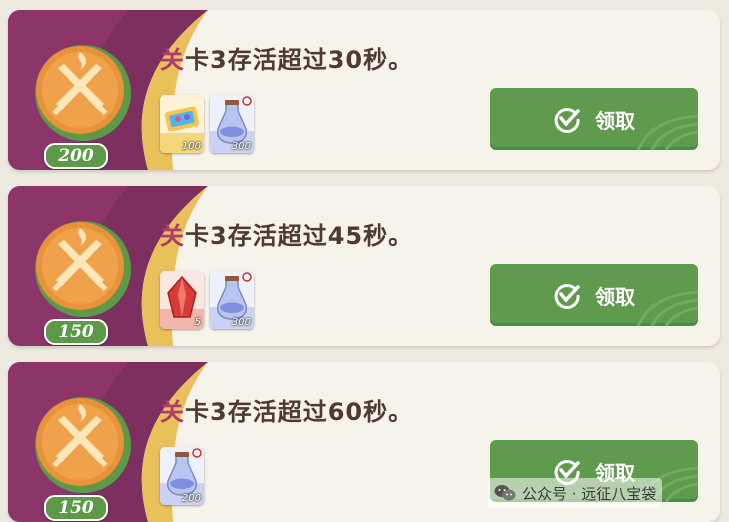 The height and width of the screenshot is (522, 729). What do you see at coordinates (589, 493) in the screenshot?
I see `watermark-text: 公众号 · 远征八宝袋` at bounding box center [589, 493].